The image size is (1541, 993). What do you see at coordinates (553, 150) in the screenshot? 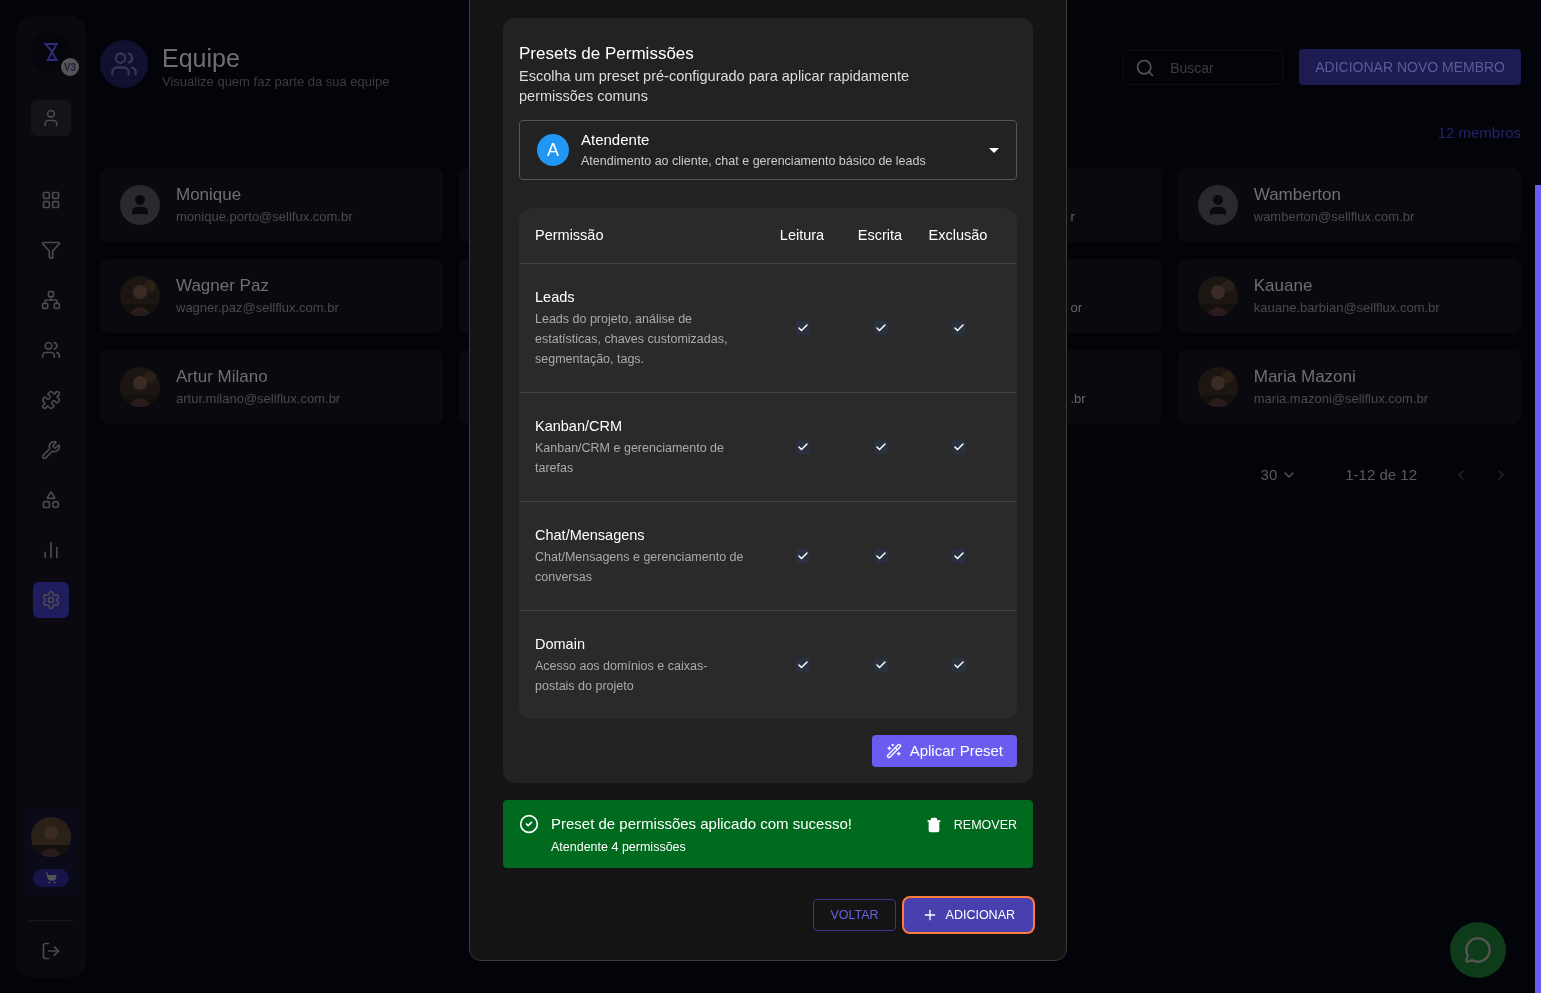
I see `preset-avatar: A` at bounding box center [553, 150].